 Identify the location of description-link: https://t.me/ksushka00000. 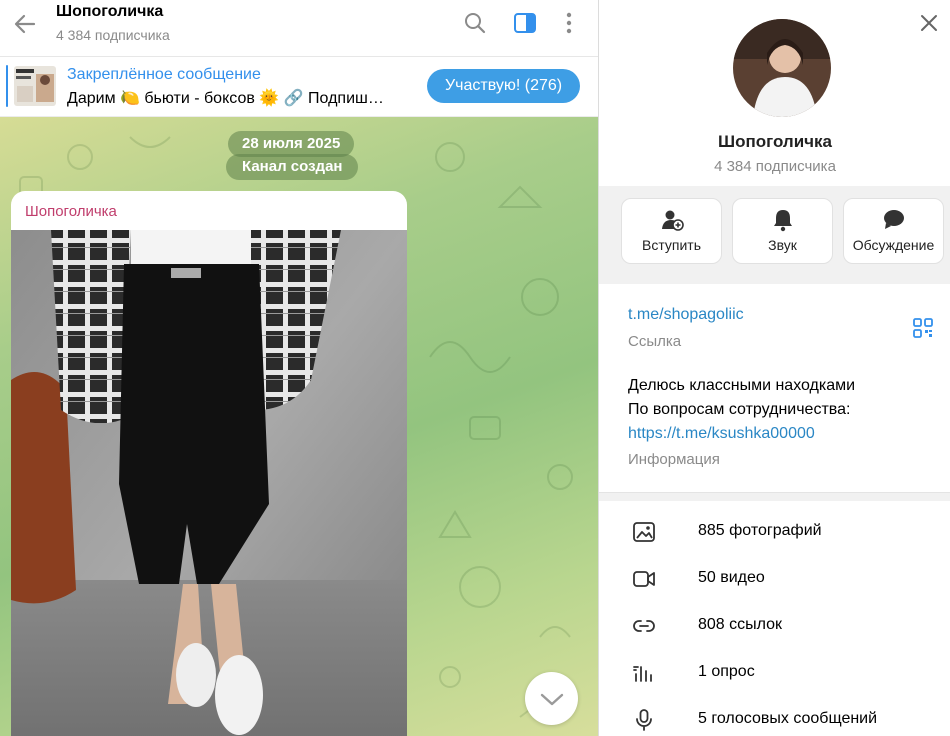
(721, 434).